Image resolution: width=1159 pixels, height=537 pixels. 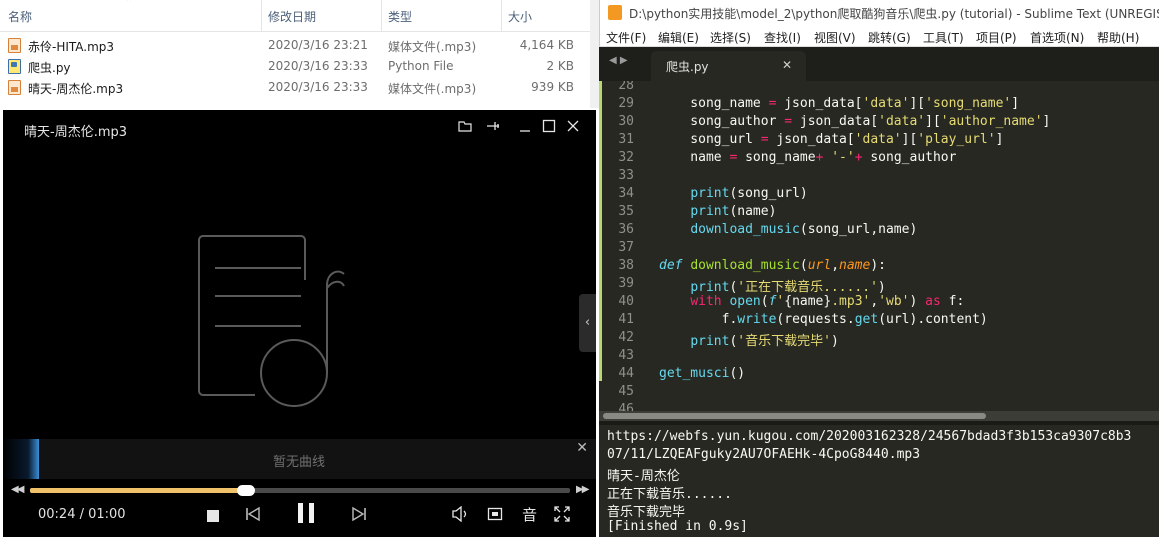 What do you see at coordinates (996, 37) in the screenshot?
I see `menu-project: 项目(P)` at bounding box center [996, 37].